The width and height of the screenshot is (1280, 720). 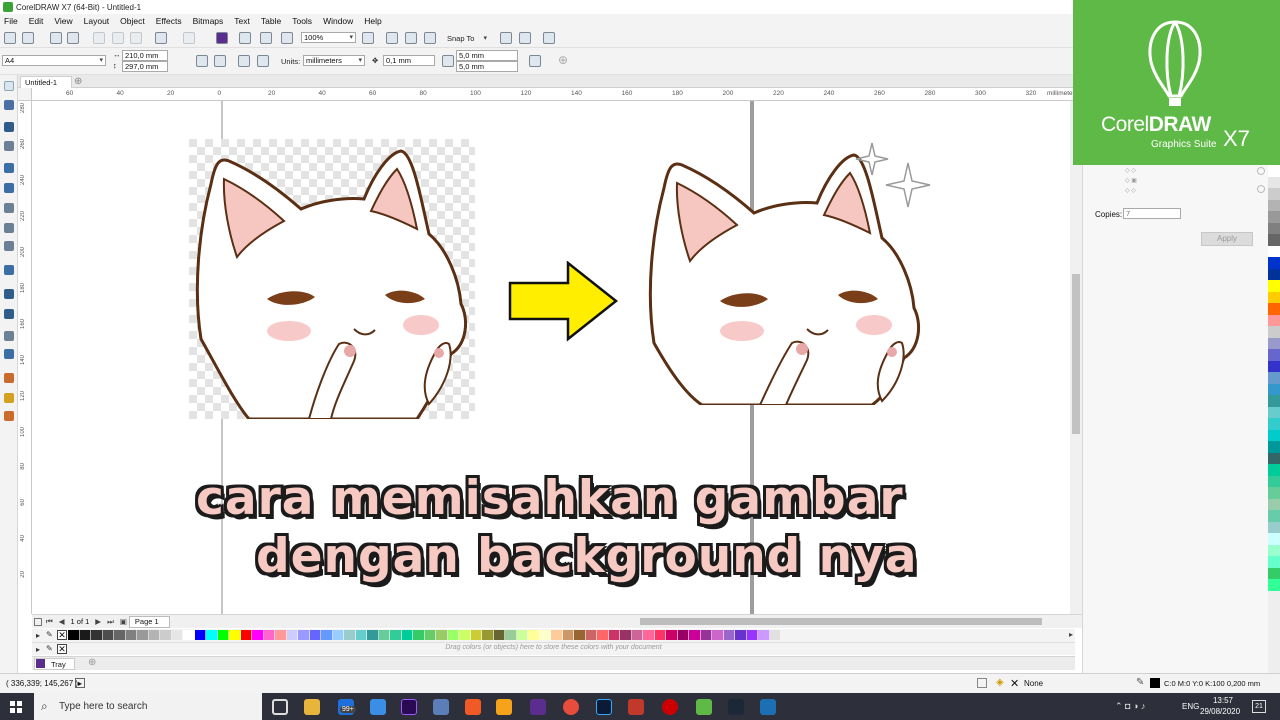 I want to click on document-color-settings-icon, so click(x=982, y=683).